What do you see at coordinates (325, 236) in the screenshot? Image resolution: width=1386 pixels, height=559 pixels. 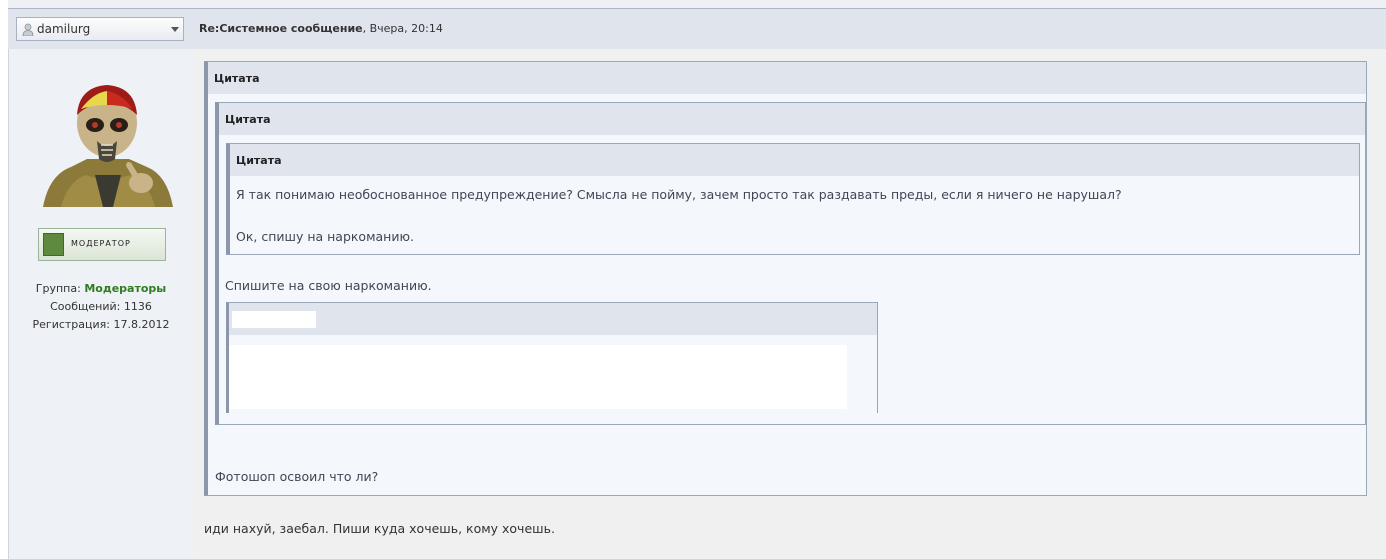 I see `quote-text-line-2: Ок, спишу на наркоманию.` at bounding box center [325, 236].